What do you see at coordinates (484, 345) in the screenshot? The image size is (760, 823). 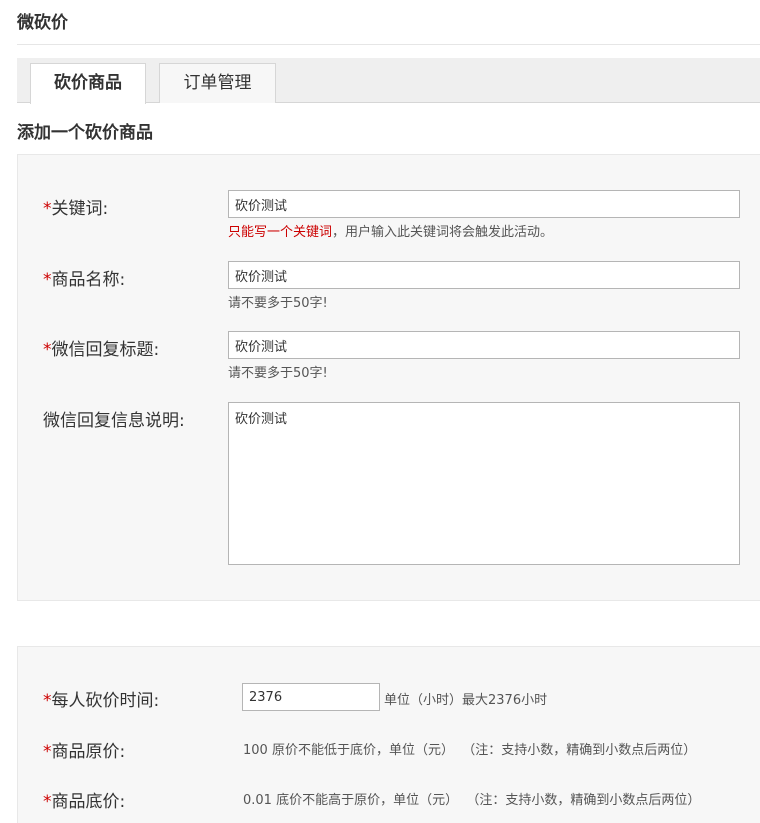 I see `reply-title-input` at bounding box center [484, 345].